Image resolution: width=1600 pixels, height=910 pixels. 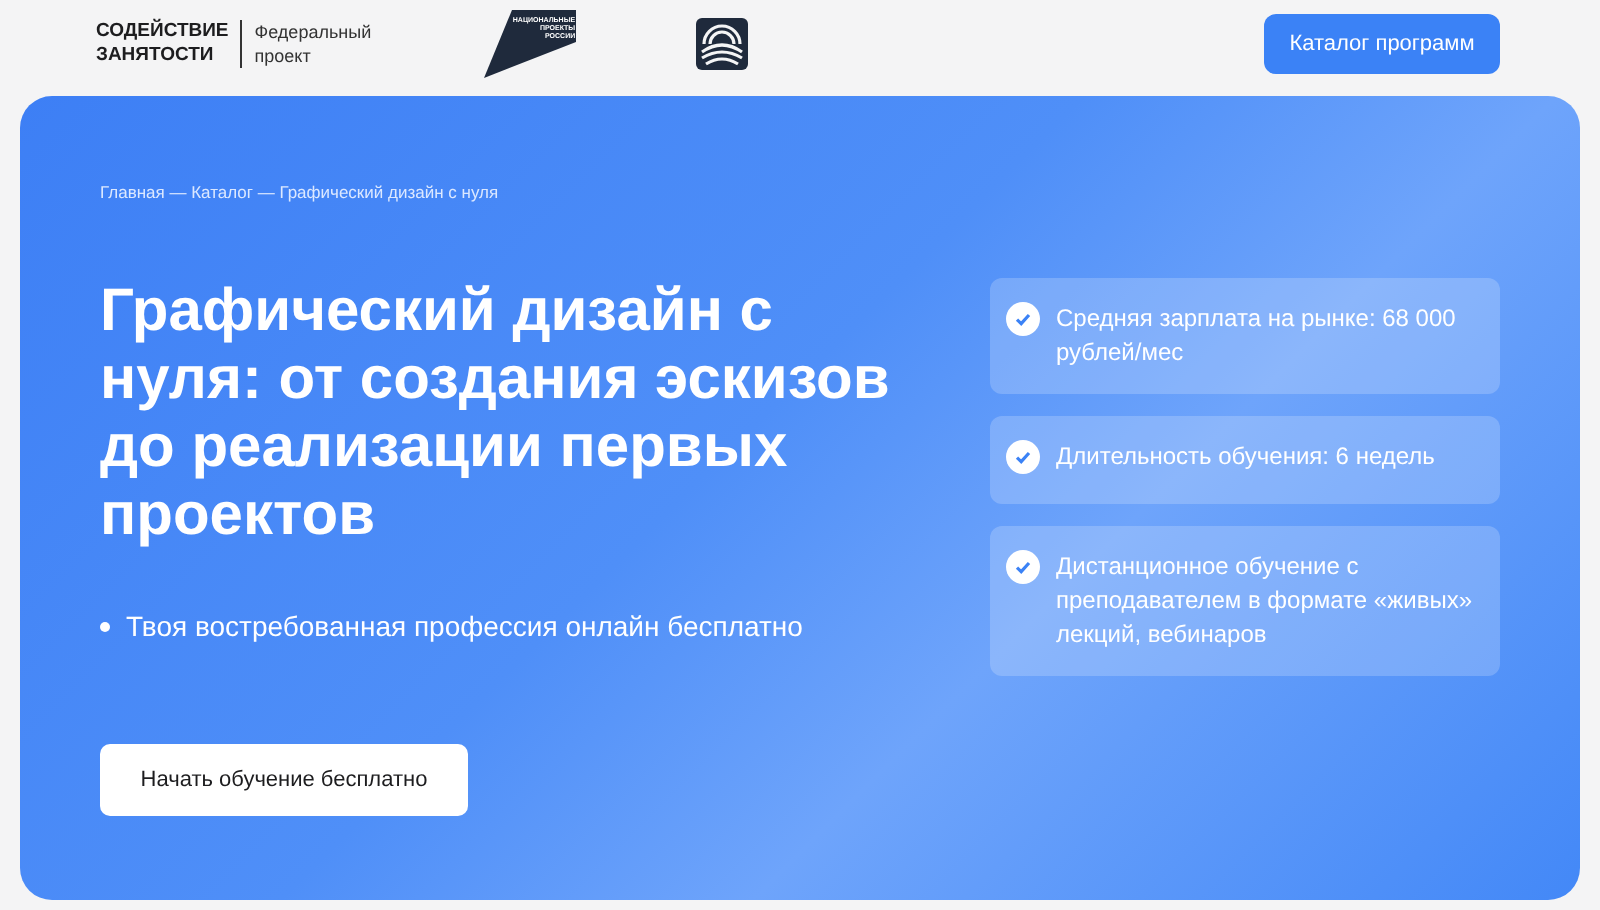 What do you see at coordinates (496, 414) in the screenshot?
I see `page-title: Графический дизайн с нуля: от создания эскизов до реализации первых проектов` at bounding box center [496, 414].